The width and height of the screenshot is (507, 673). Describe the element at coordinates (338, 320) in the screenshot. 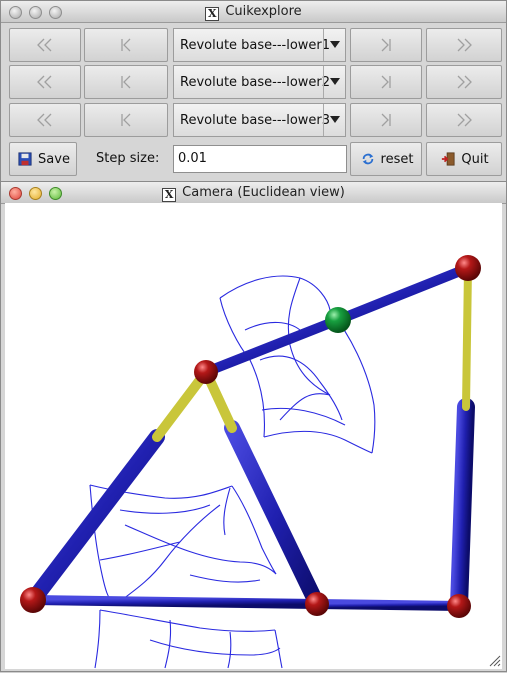

I see `joint-platform-center` at that location.